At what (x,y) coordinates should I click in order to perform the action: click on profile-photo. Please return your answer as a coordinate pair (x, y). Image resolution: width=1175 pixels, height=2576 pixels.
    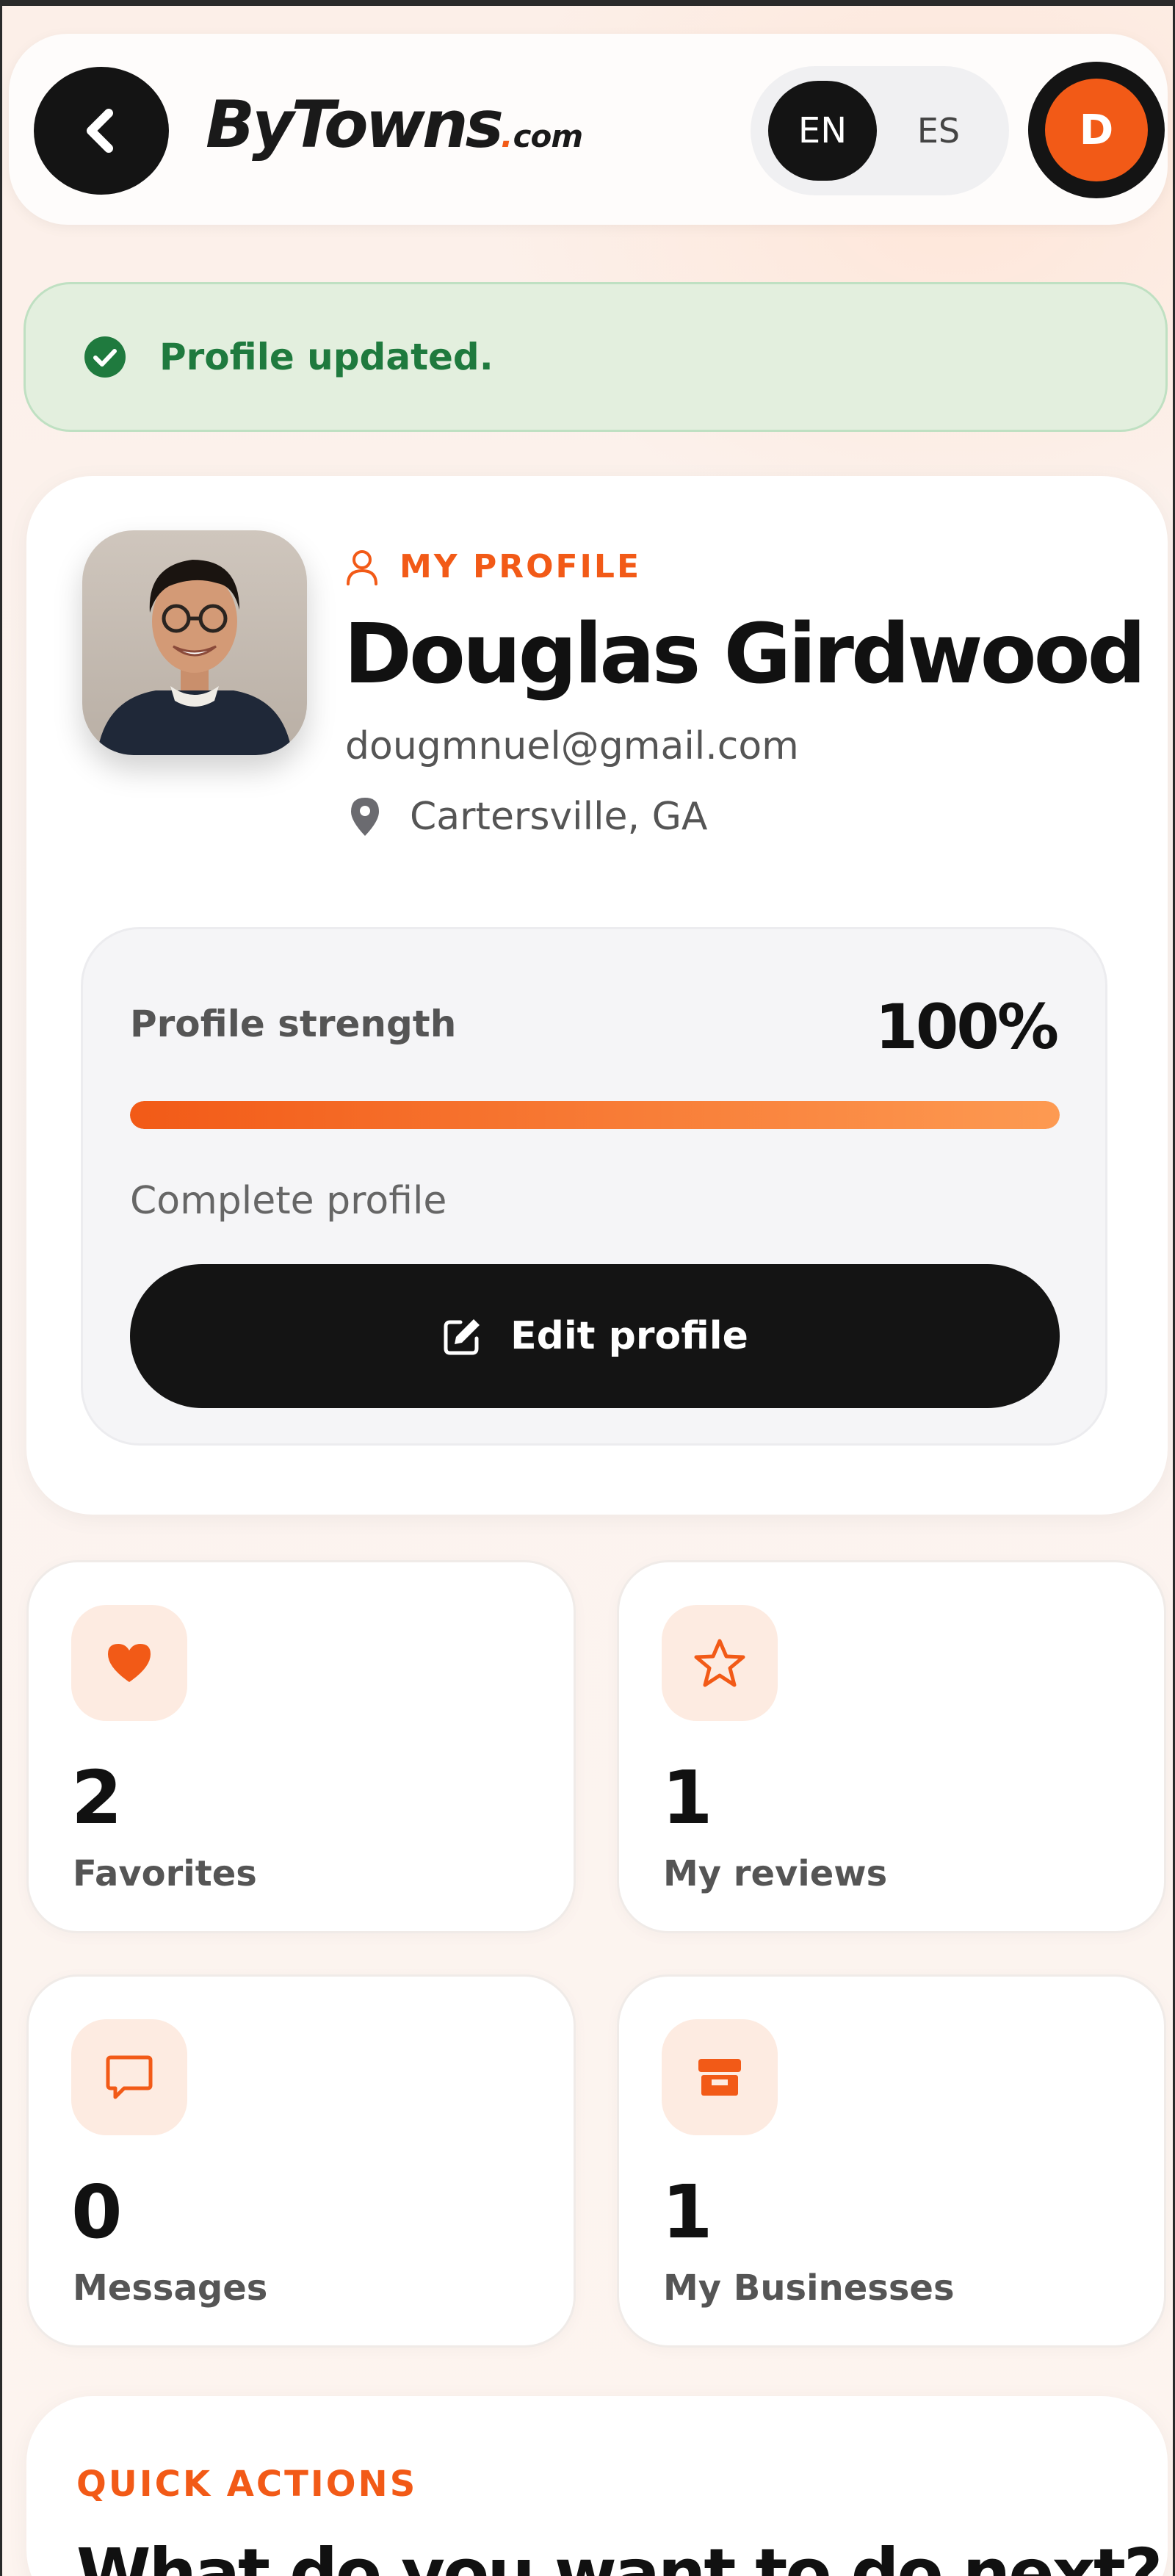
    Looking at the image, I should click on (194, 642).